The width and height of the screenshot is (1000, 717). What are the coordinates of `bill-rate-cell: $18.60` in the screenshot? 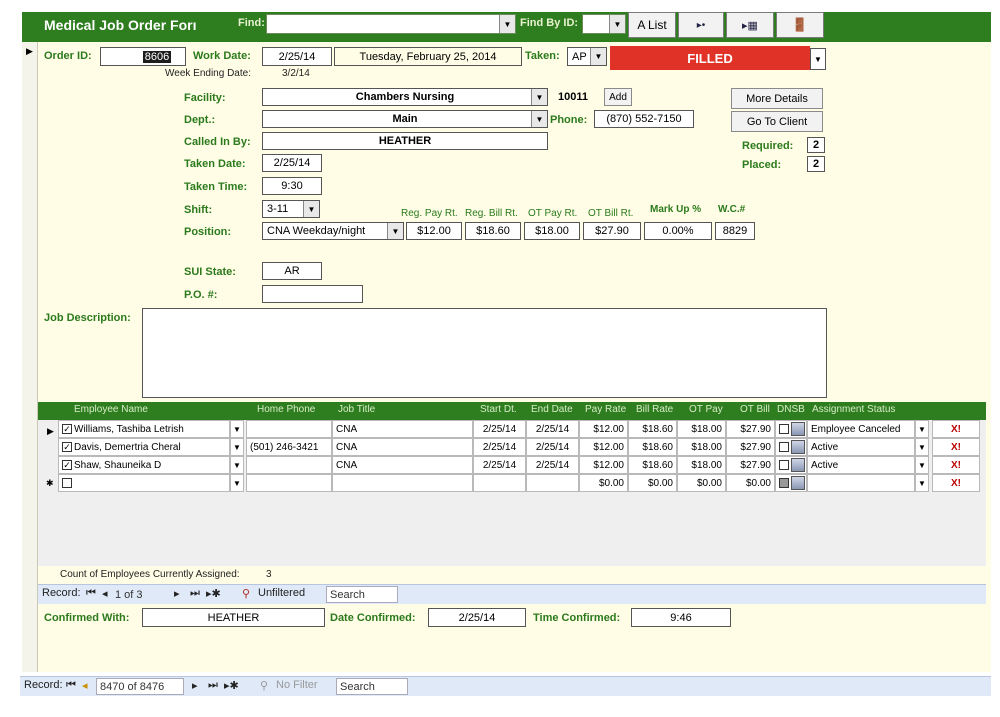 It's located at (652, 429).